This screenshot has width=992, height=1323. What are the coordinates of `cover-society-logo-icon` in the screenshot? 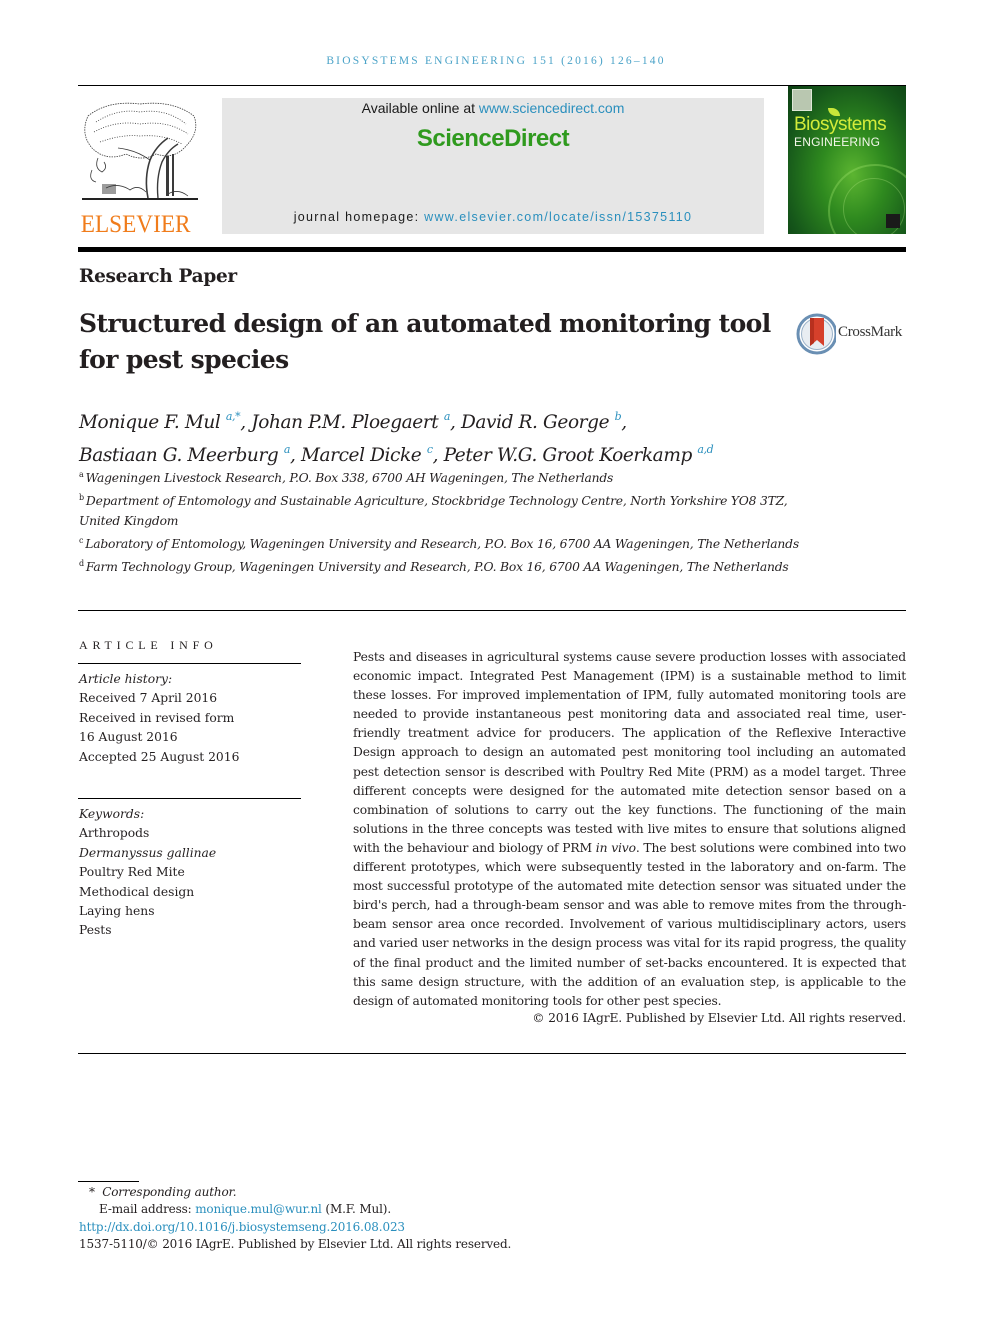 It's located at (893, 221).